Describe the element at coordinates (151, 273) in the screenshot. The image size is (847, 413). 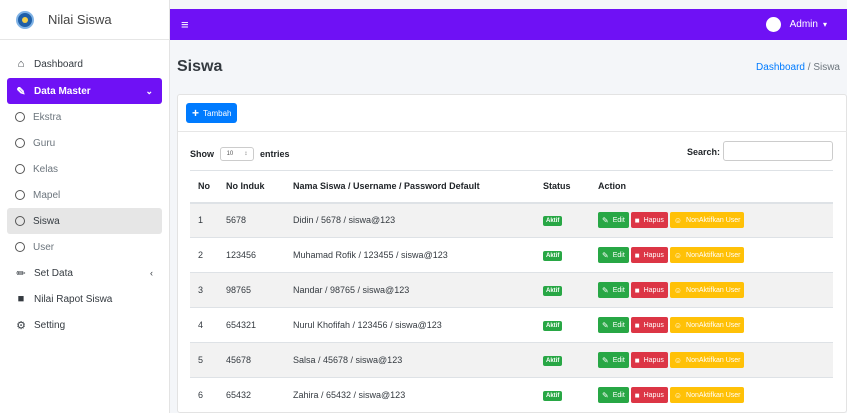
I see `chevron-left-icon: ‹` at that location.